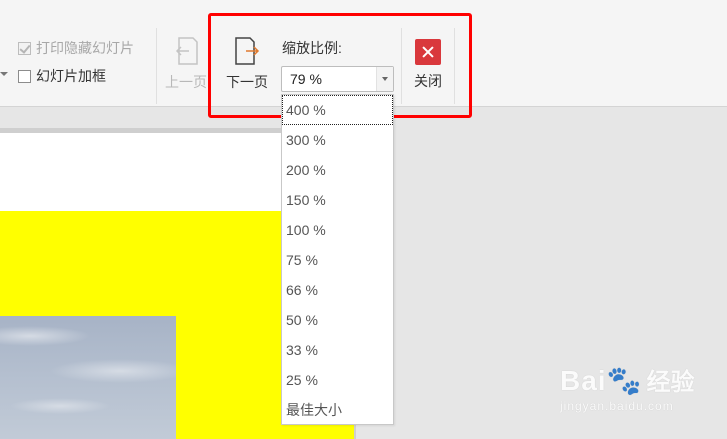 Image resolution: width=727 pixels, height=439 pixels. Describe the element at coordinates (337, 110) in the screenshot. I see `zoom-option: 400 %` at that location.